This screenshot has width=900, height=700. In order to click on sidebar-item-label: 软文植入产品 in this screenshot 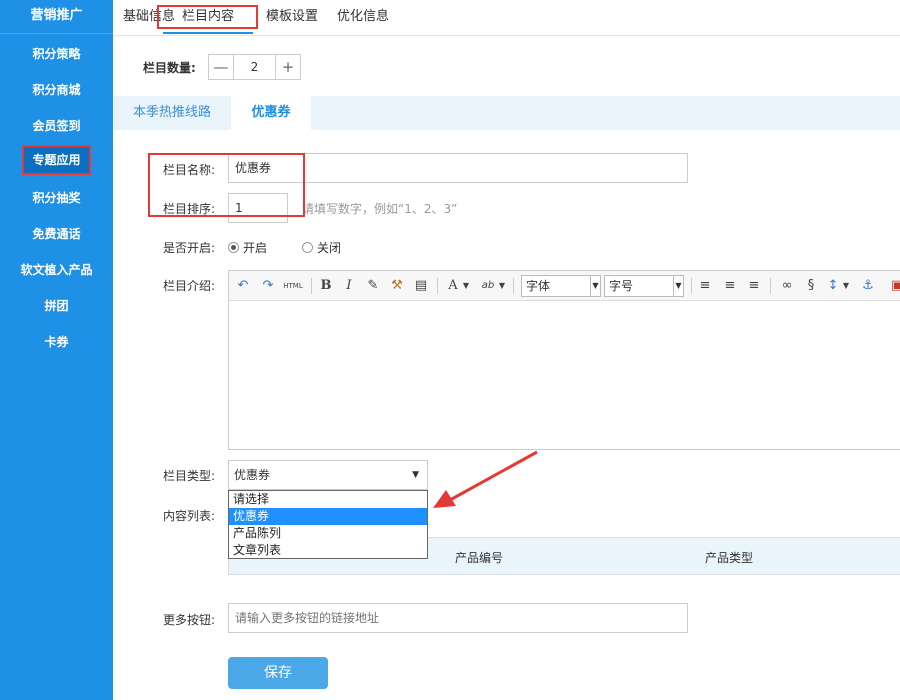, I will do `click(56, 270)`.